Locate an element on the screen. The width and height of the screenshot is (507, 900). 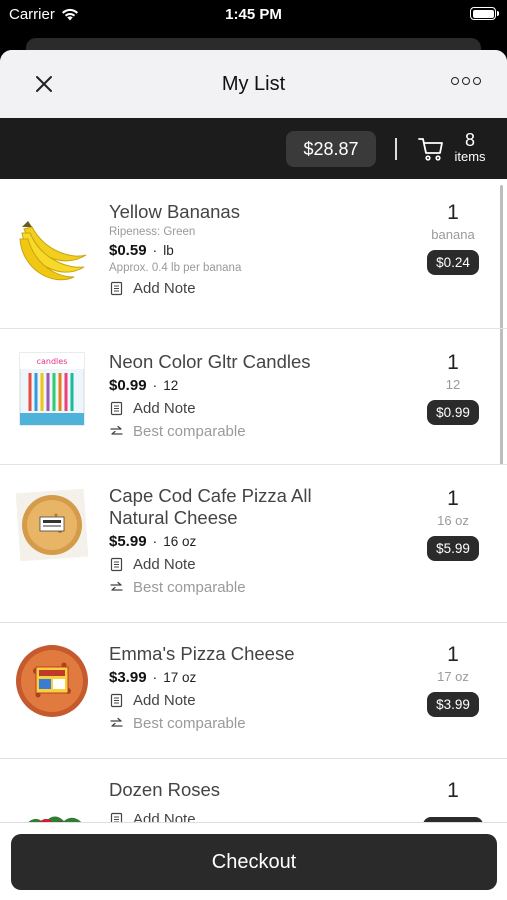
price-line: $3.99 · 17 oz is located at coordinates (153, 677).